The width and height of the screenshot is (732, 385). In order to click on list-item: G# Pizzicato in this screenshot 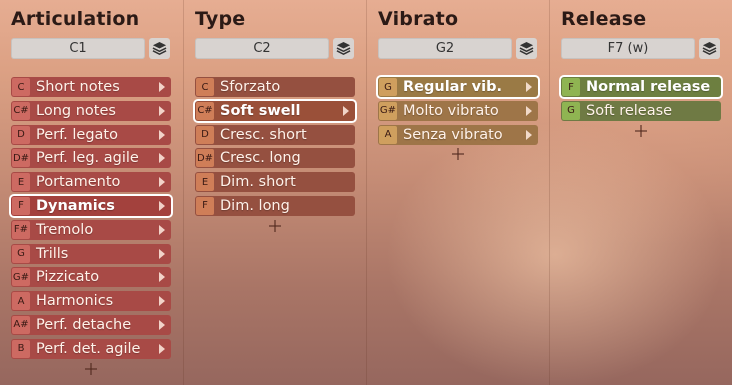, I will do `click(91, 277)`.